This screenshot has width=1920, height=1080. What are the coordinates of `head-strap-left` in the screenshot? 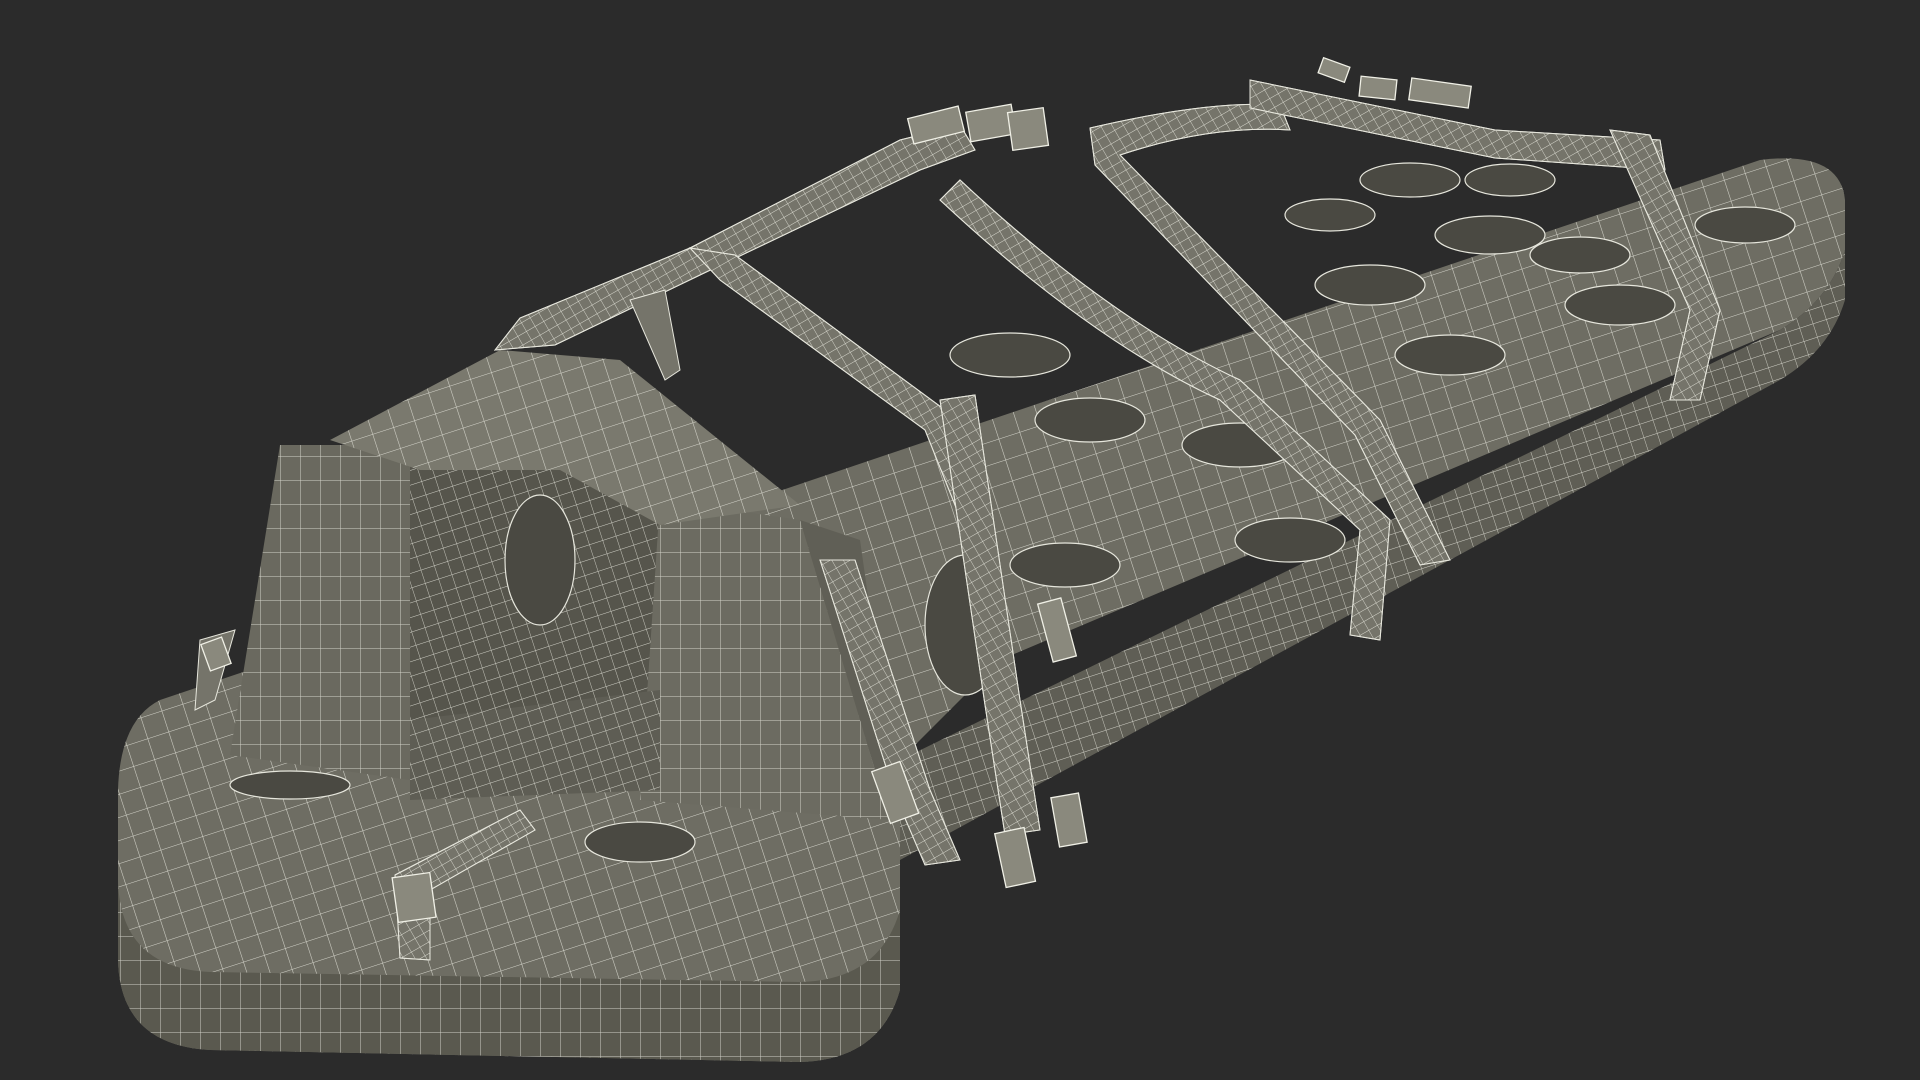 It's located at (655, 335).